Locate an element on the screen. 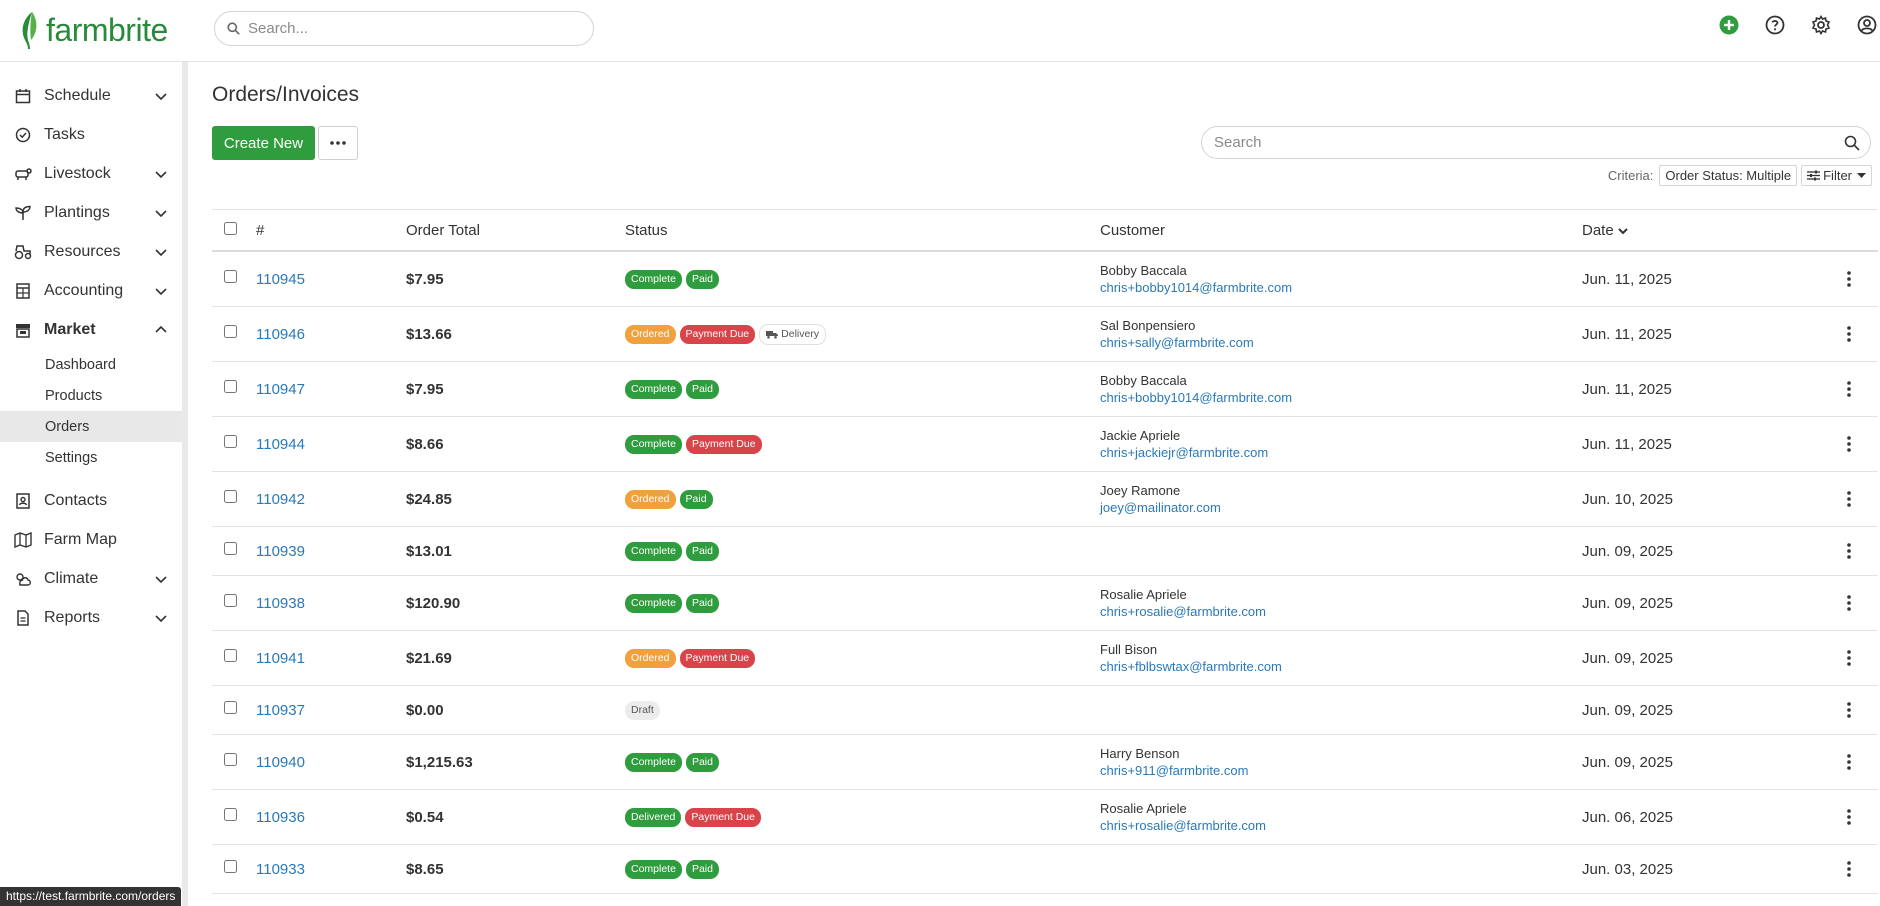  col-header-status: Status is located at coordinates (646, 230).